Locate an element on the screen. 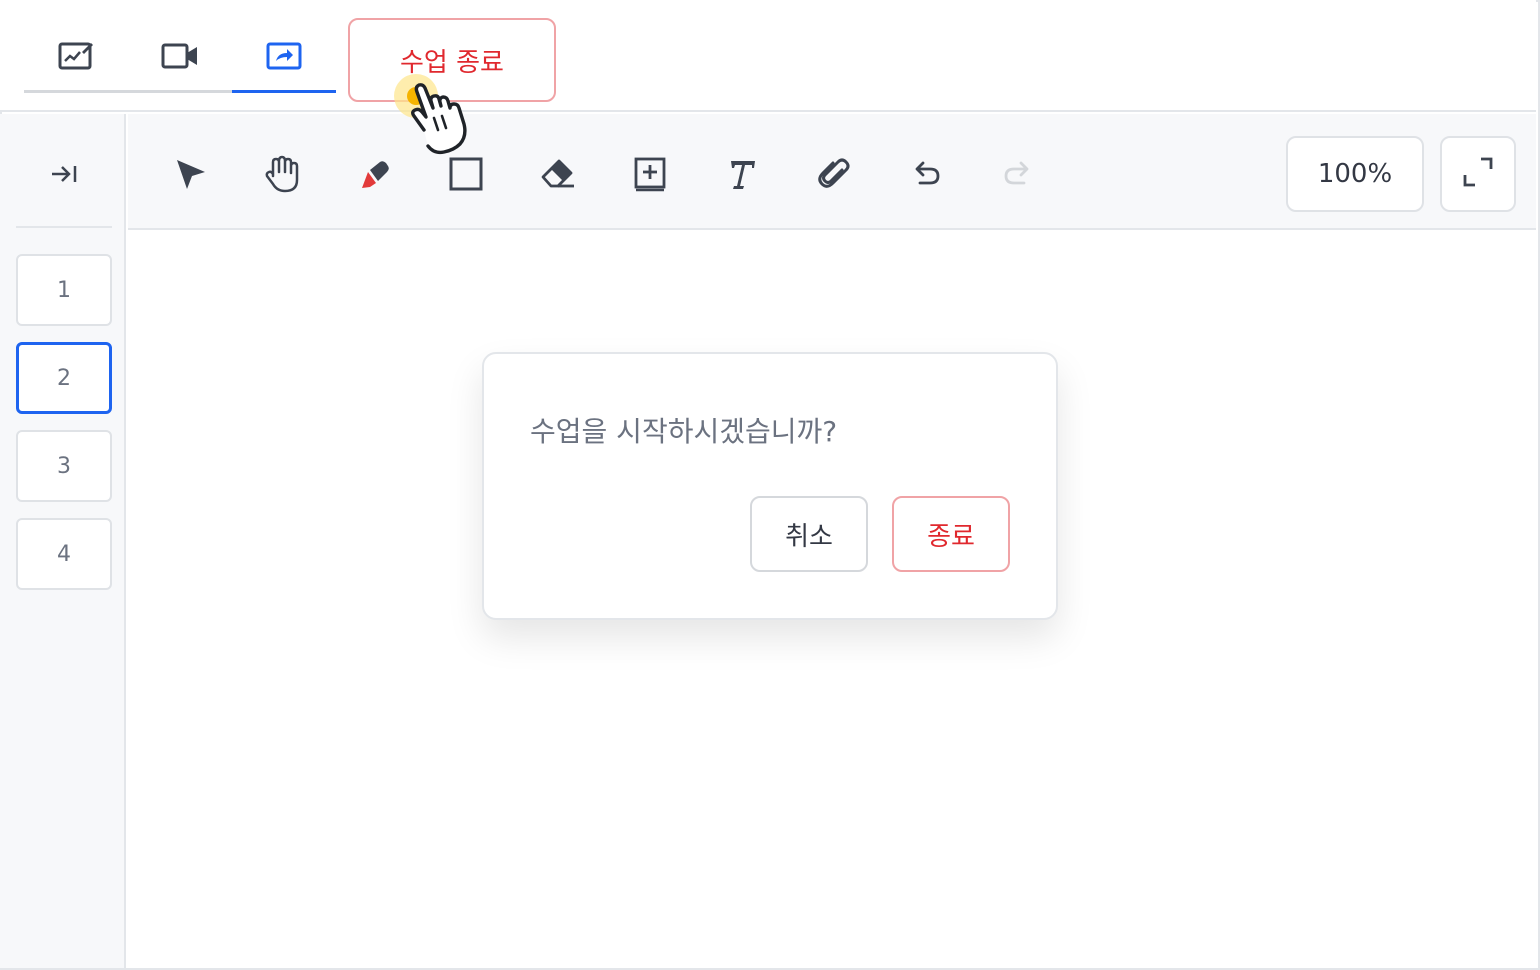 This screenshot has width=1540, height=970. zoom-level-button: 100% is located at coordinates (1355, 174).